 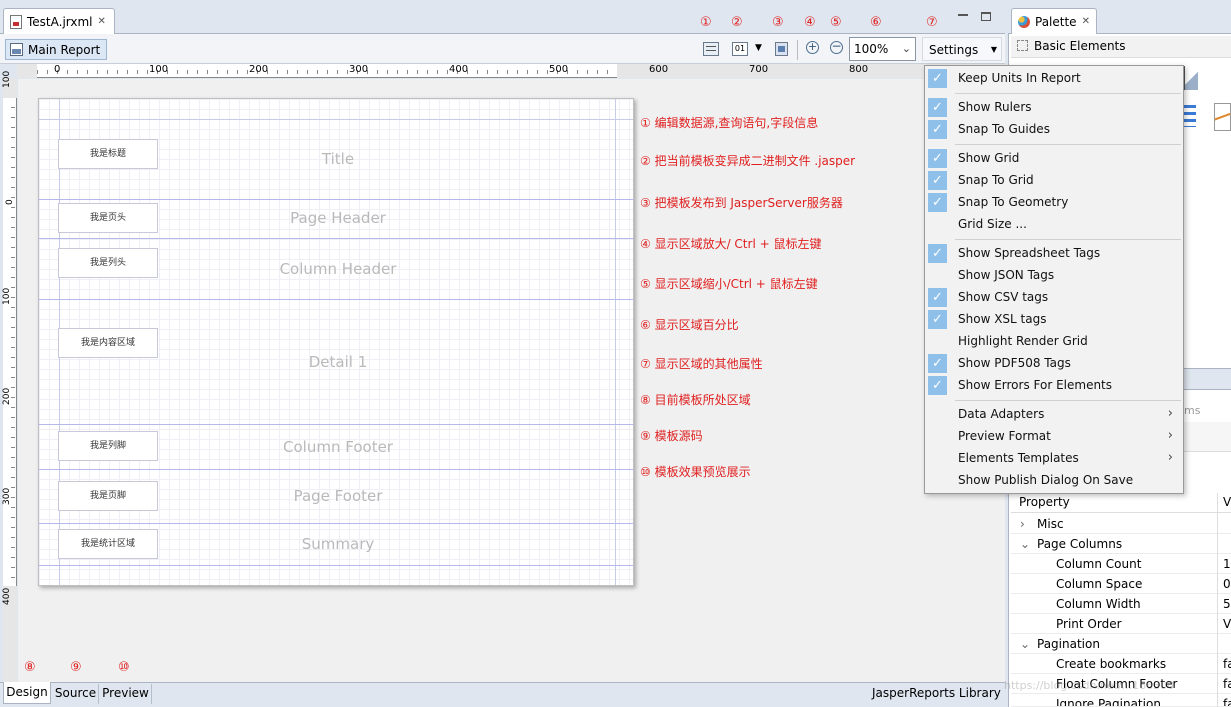 I want to click on property-row: Column Width 5, so click(x=1121, y=604).